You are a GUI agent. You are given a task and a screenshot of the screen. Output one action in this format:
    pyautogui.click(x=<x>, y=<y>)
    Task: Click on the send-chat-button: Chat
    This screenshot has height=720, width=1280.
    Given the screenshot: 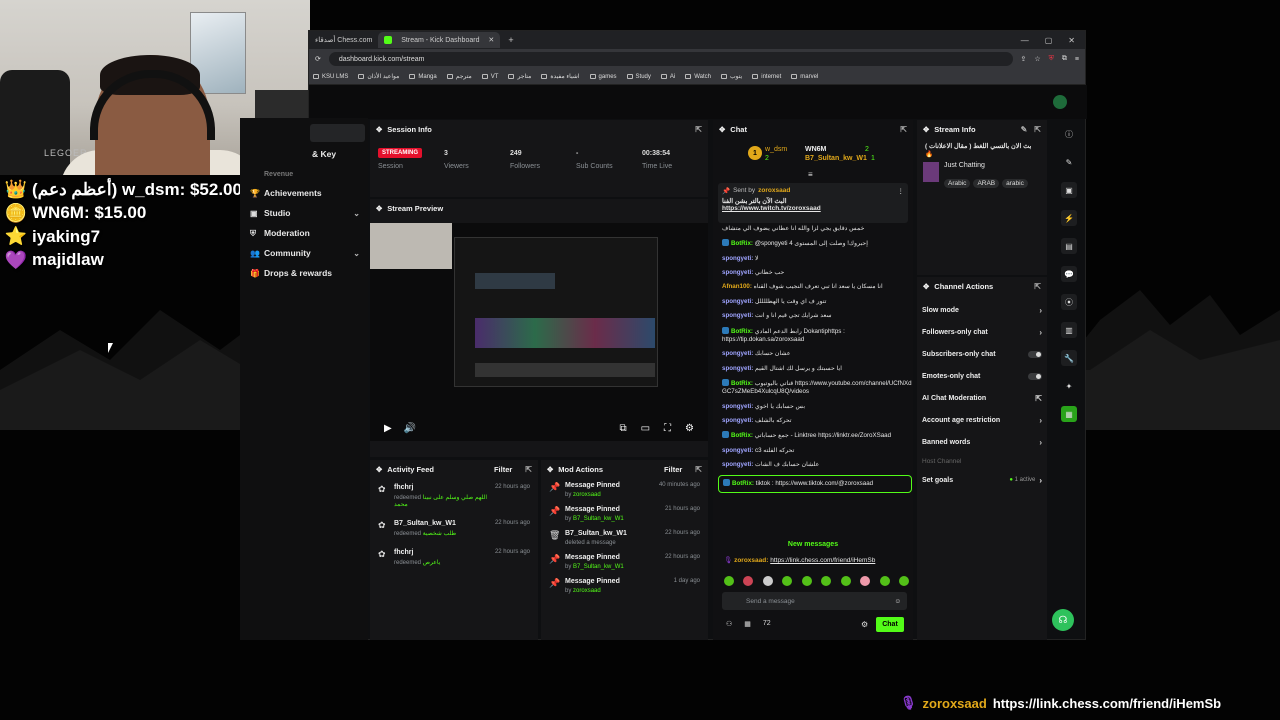 What is the action you would take?
    pyautogui.click(x=890, y=624)
    